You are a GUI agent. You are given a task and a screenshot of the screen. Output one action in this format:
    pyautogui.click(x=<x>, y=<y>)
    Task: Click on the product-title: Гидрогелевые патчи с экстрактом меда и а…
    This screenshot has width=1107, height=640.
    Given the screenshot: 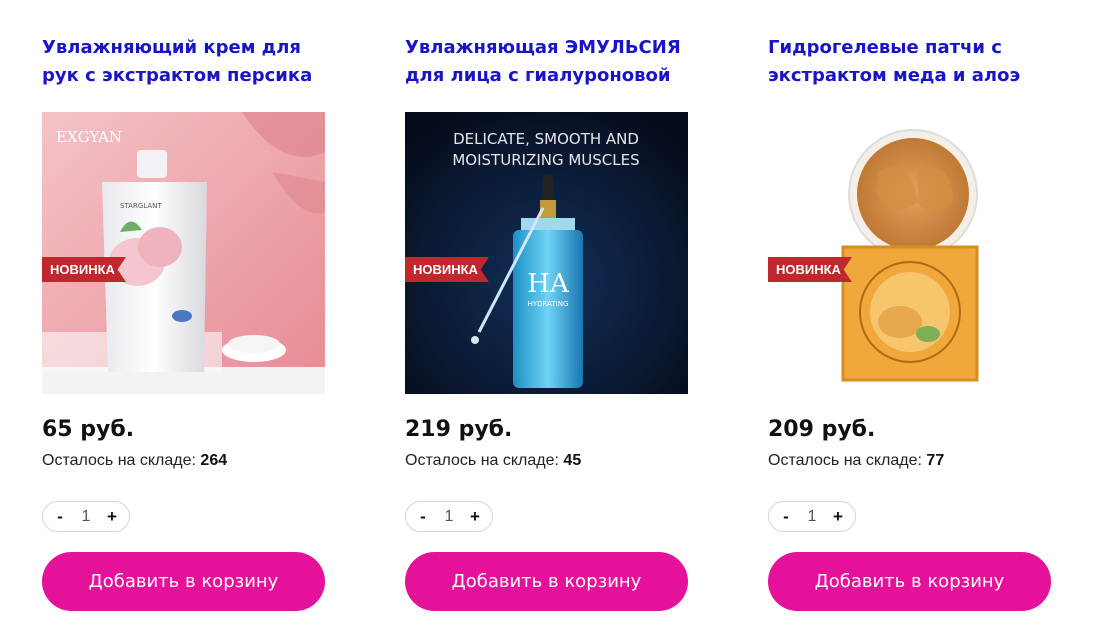 What is the action you would take?
    pyautogui.click(x=913, y=62)
    